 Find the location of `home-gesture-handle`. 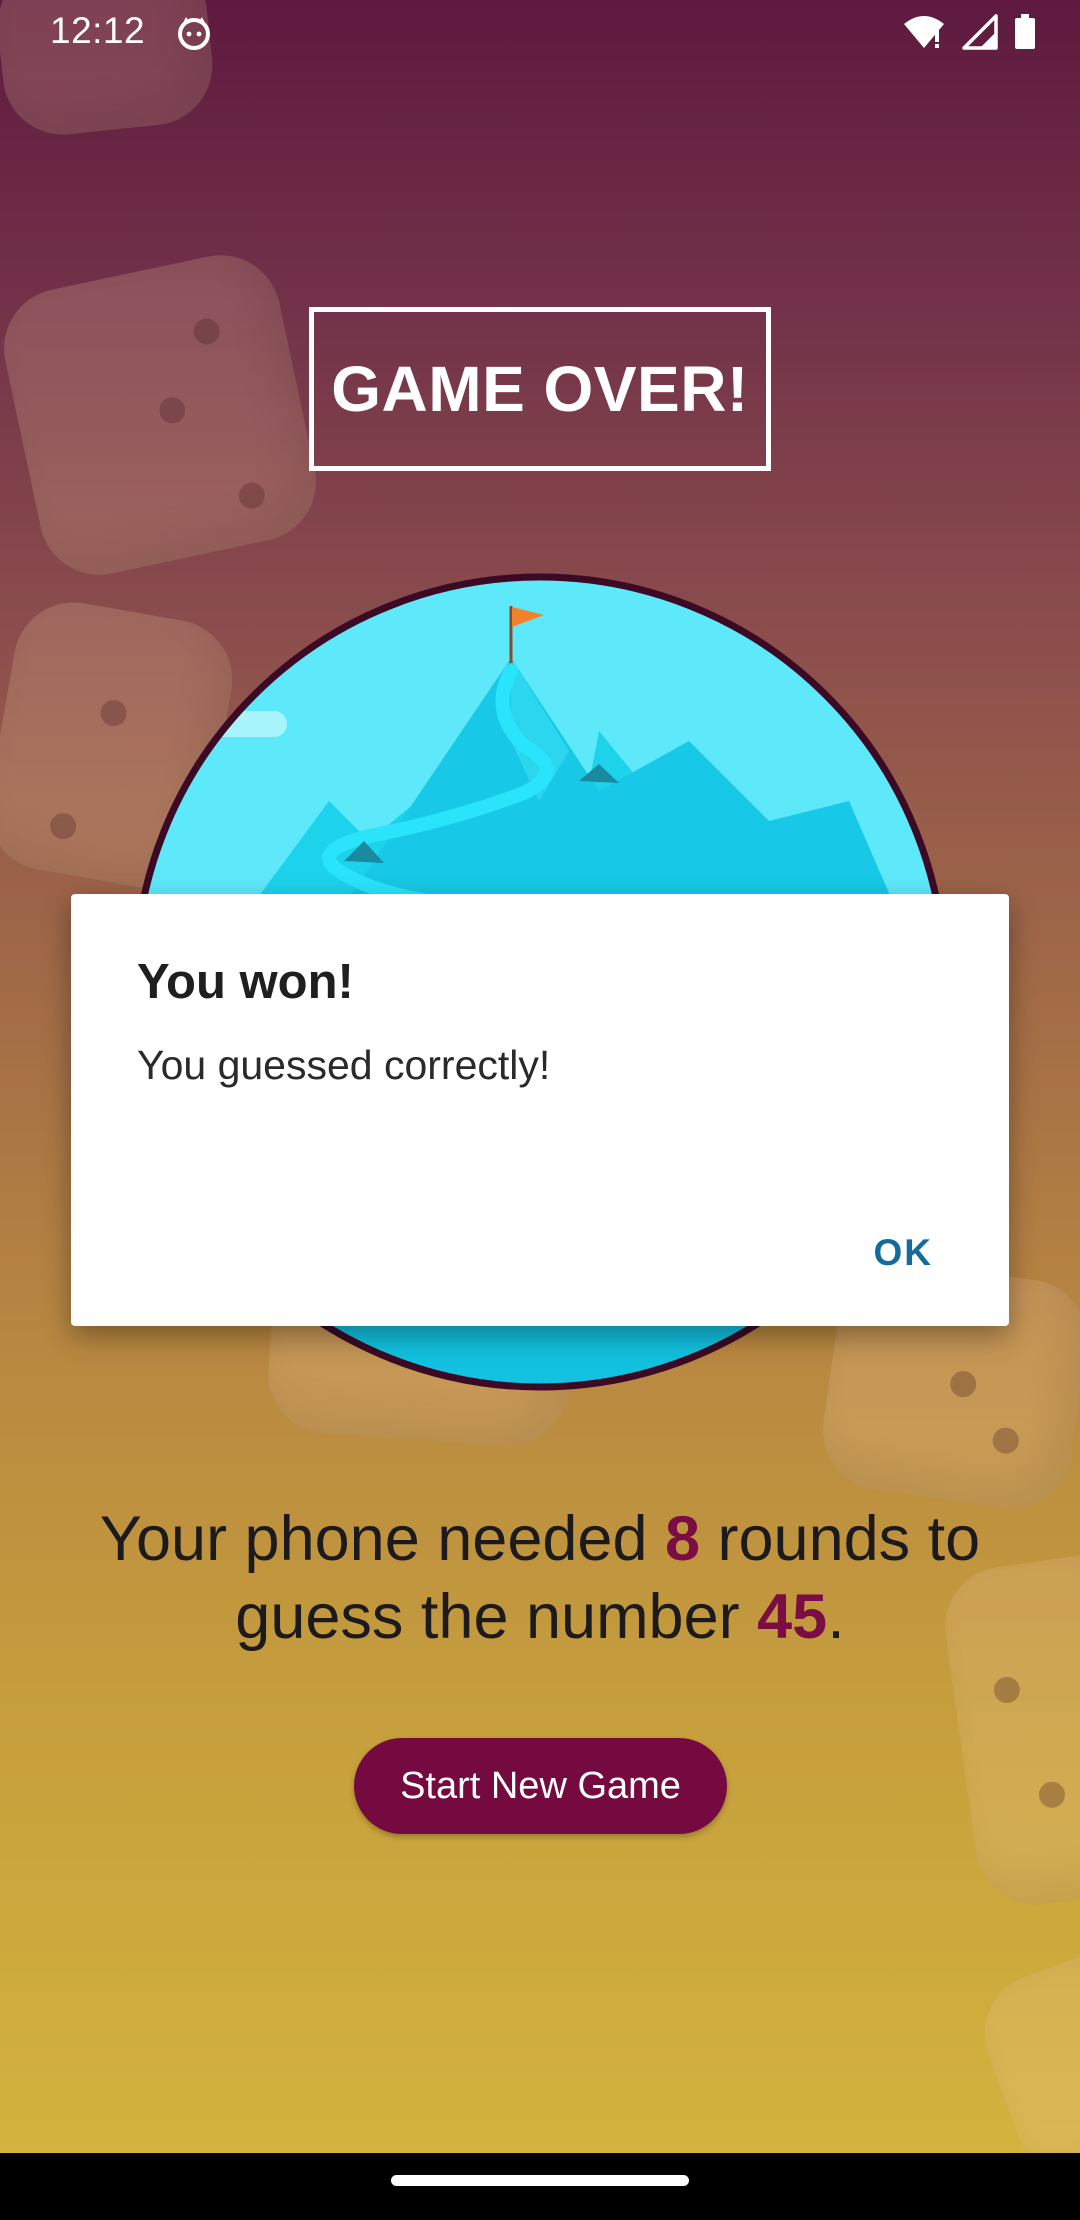

home-gesture-handle is located at coordinates (540, 2180).